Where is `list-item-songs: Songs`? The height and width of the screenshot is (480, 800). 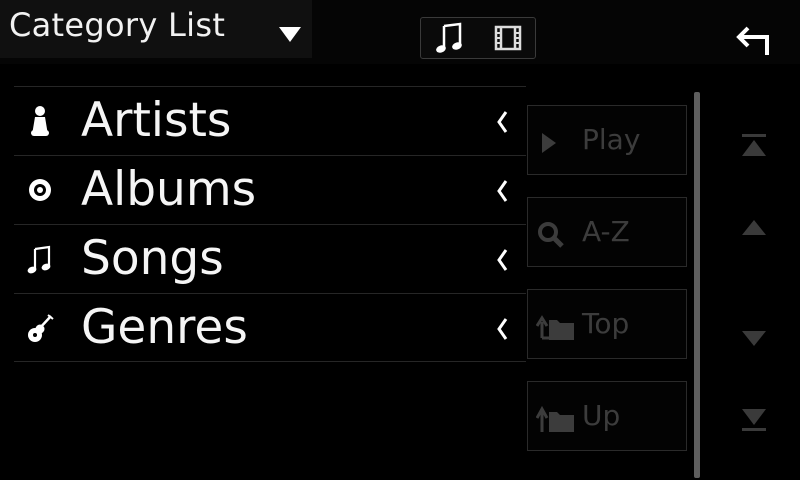 list-item-songs: Songs is located at coordinates (270, 258).